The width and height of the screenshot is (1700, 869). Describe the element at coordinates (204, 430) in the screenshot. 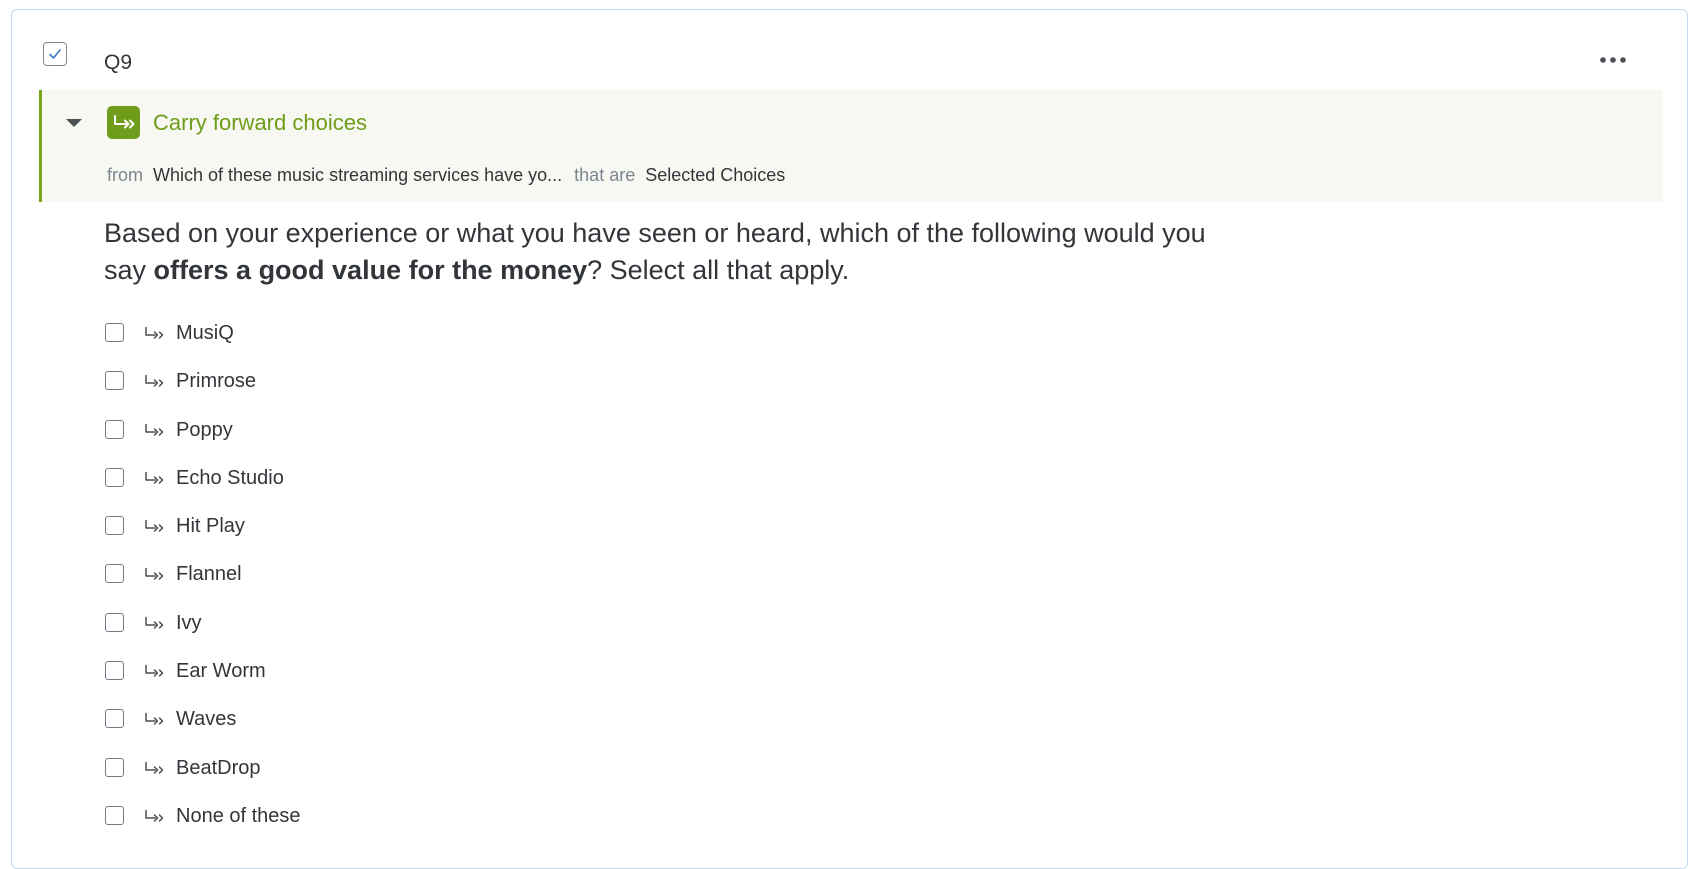

I see `choice-label: Poppy` at that location.